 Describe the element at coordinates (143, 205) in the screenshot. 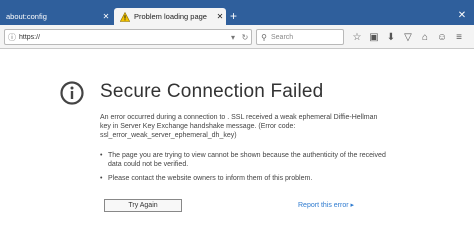

I see `try-again-button: Try Again` at that location.